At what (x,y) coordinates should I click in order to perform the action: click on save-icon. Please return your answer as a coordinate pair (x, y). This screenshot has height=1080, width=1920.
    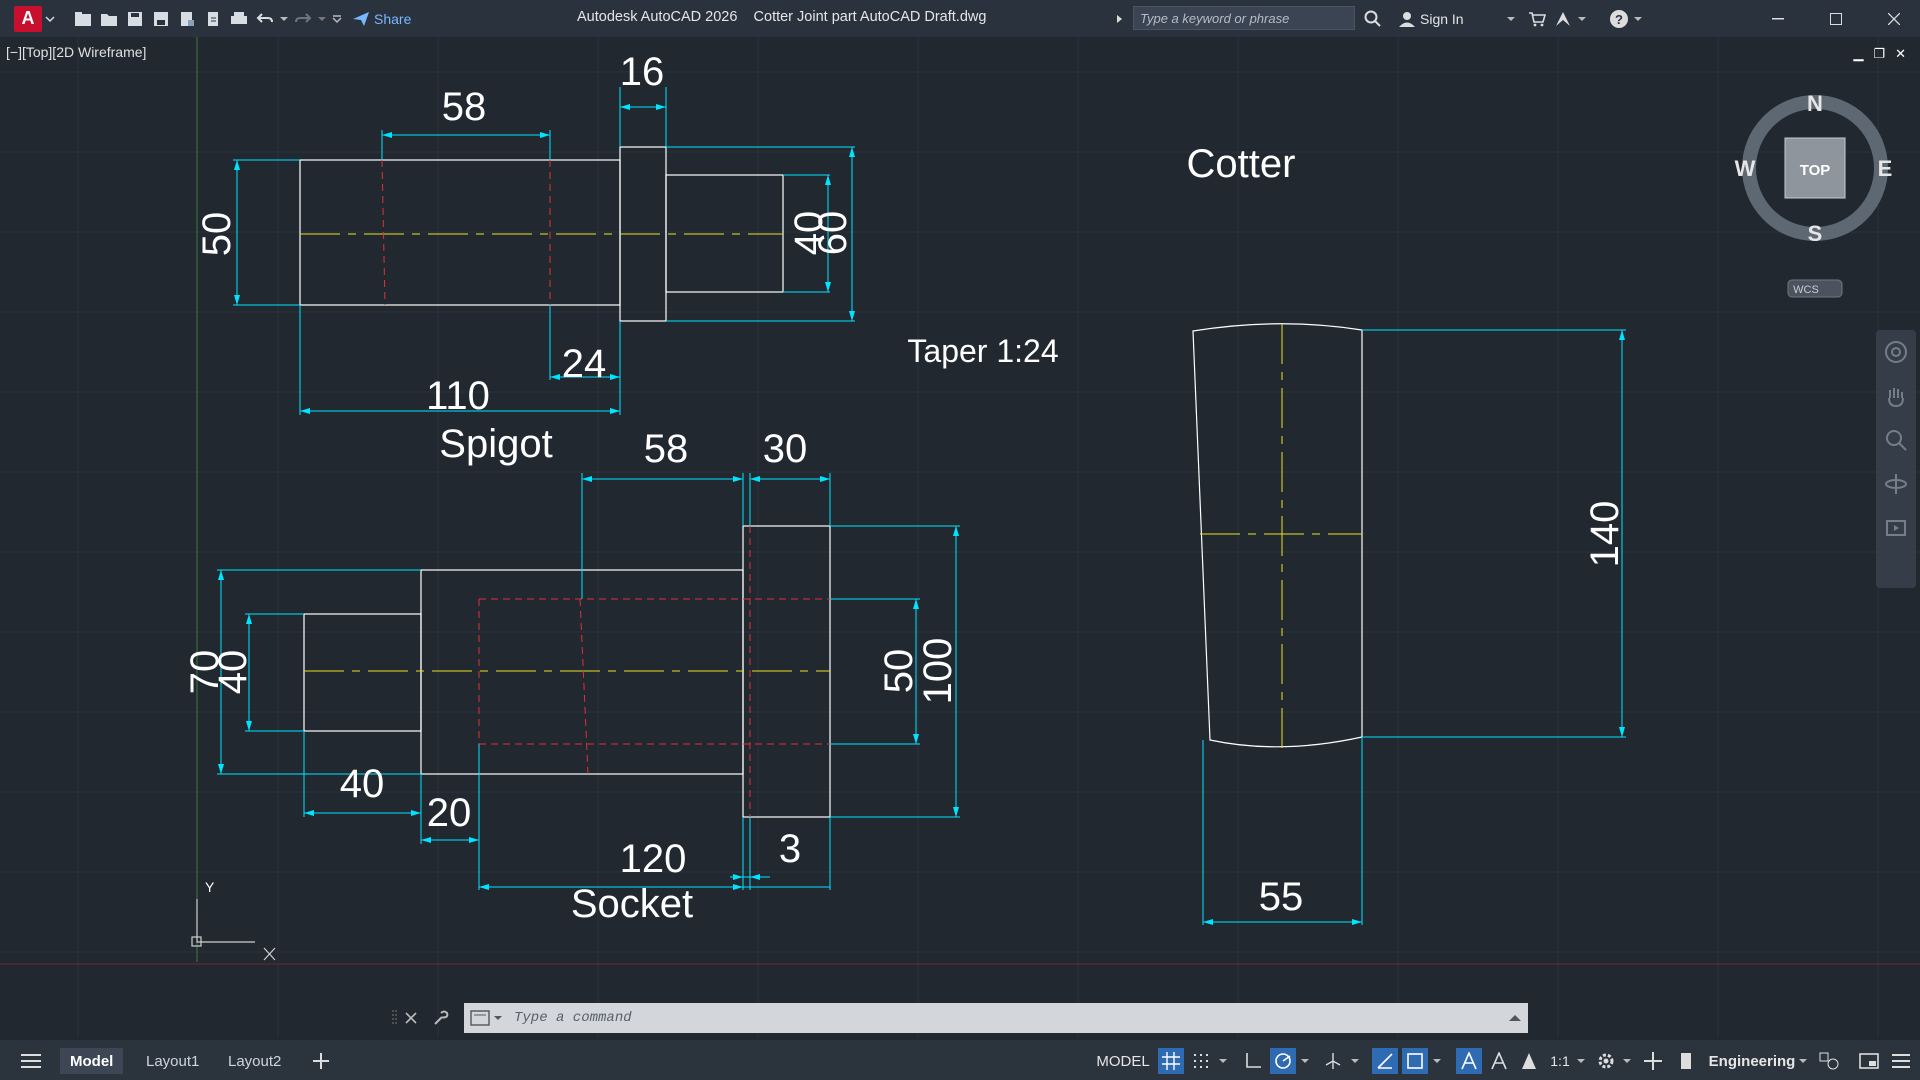
    Looking at the image, I should click on (135, 19).